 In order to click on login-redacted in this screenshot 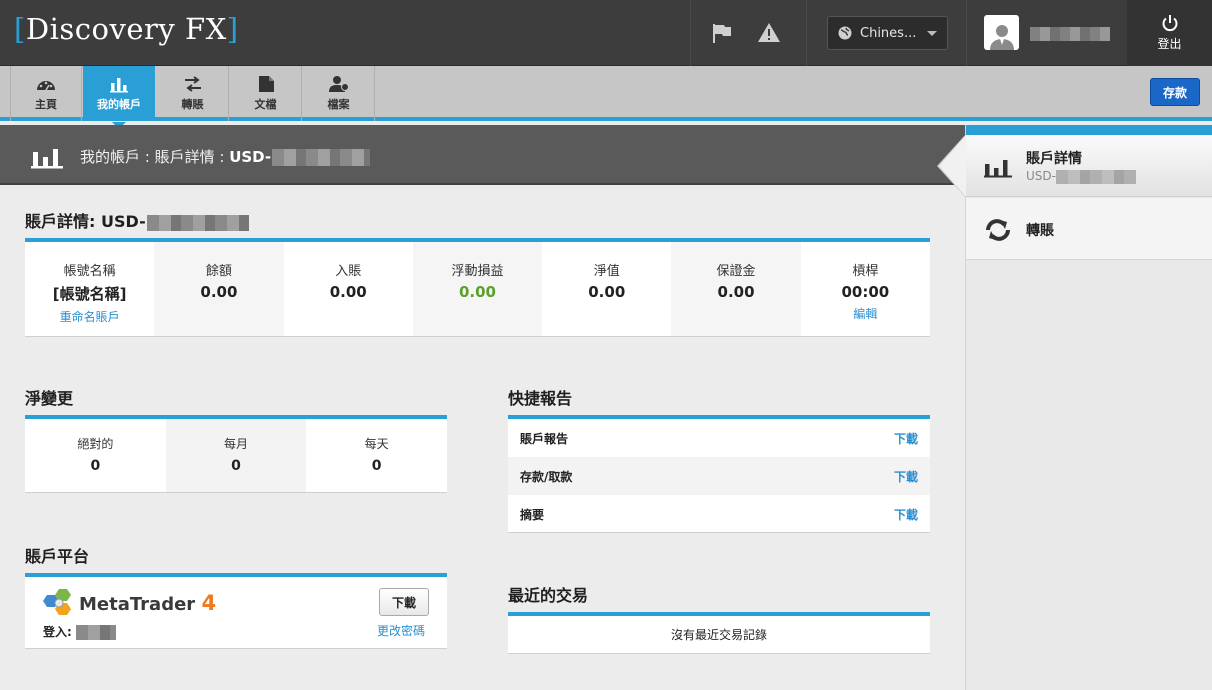, I will do `click(96, 632)`.